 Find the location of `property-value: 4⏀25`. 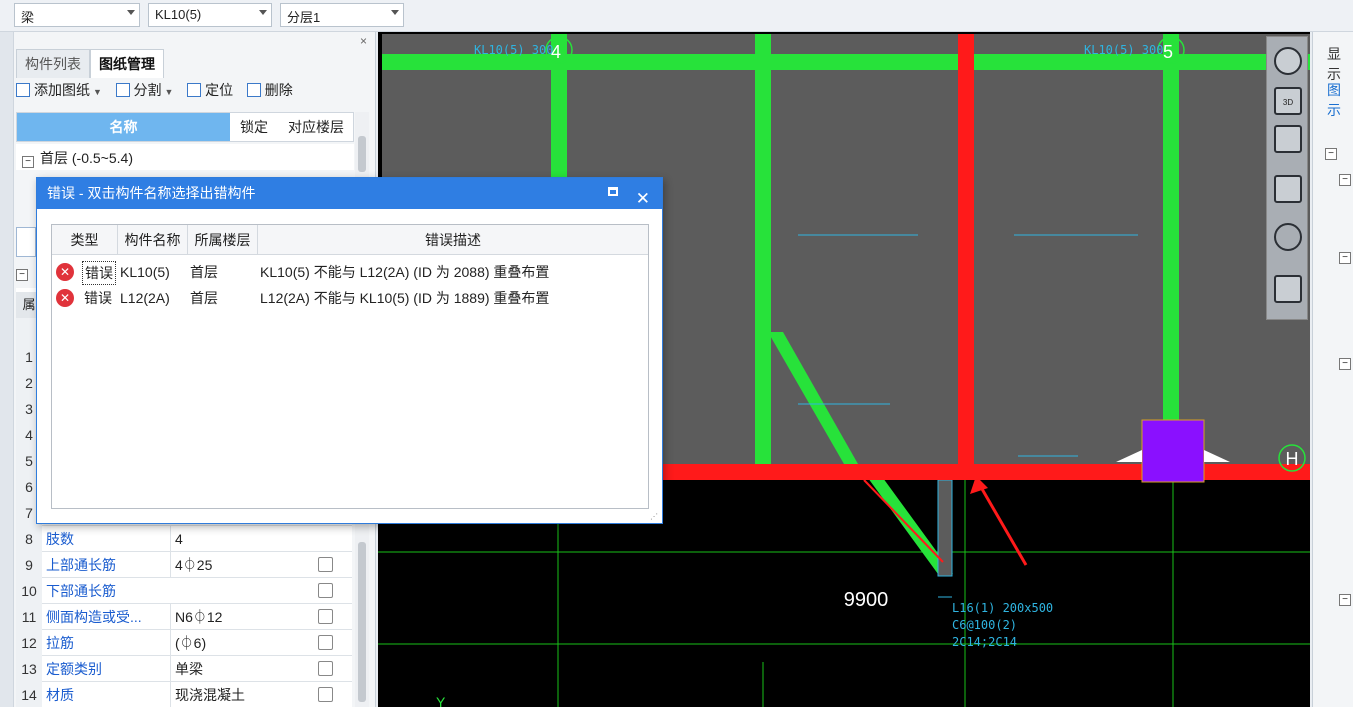

property-value: 4⏀25 is located at coordinates (235, 565).